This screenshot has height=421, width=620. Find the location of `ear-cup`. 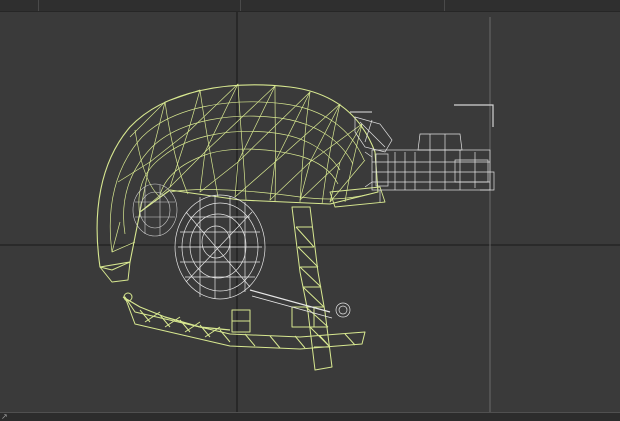

ear-cup is located at coordinates (262, 256).